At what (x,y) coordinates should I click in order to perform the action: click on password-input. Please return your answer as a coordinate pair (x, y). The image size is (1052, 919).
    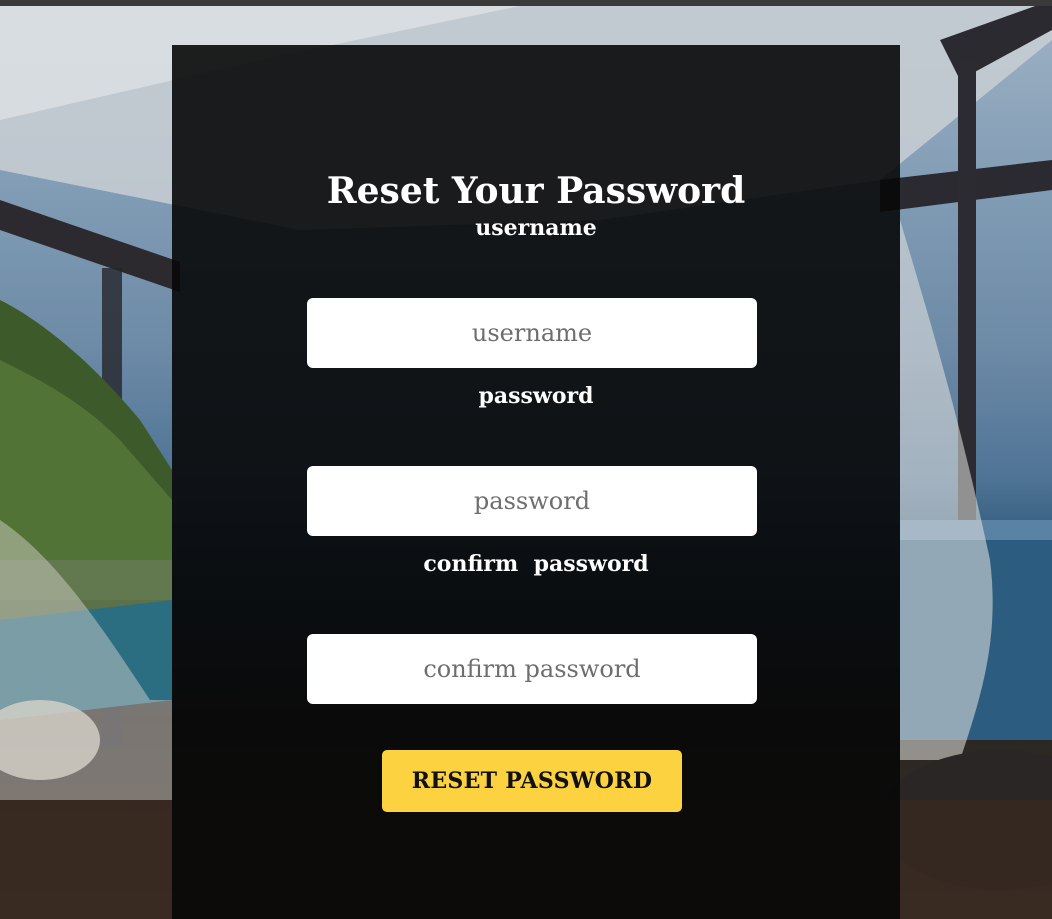
    Looking at the image, I should click on (532, 501).